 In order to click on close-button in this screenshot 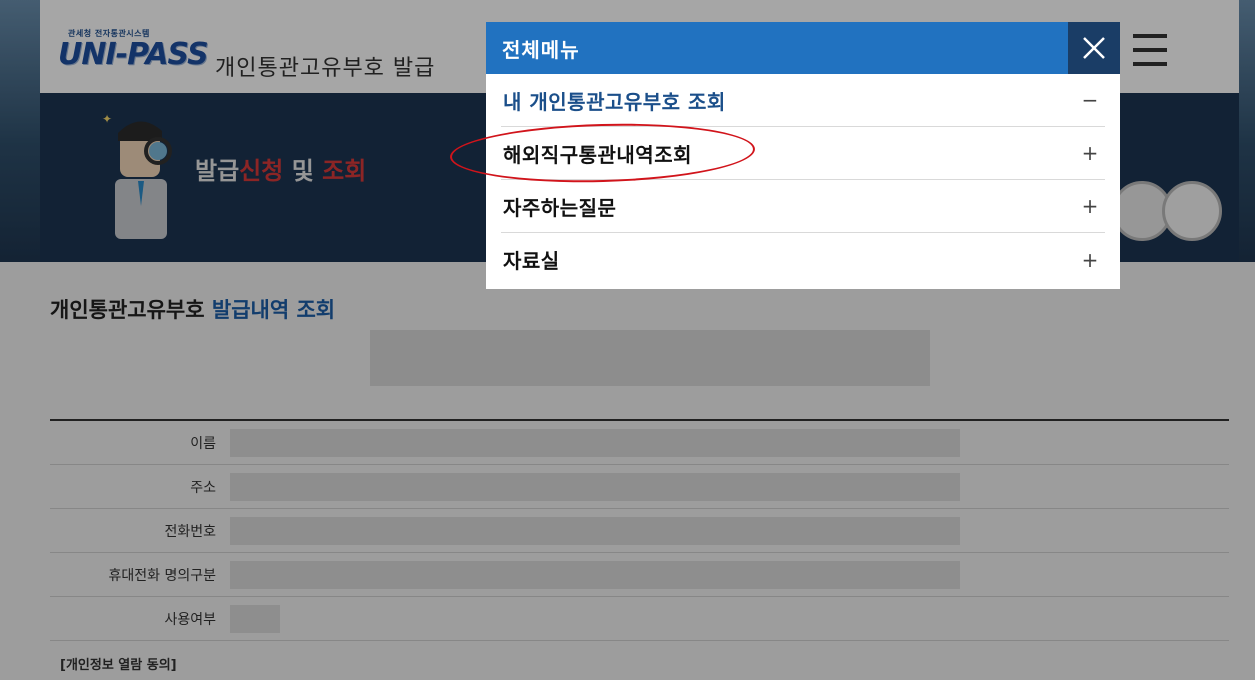, I will do `click(1094, 48)`.